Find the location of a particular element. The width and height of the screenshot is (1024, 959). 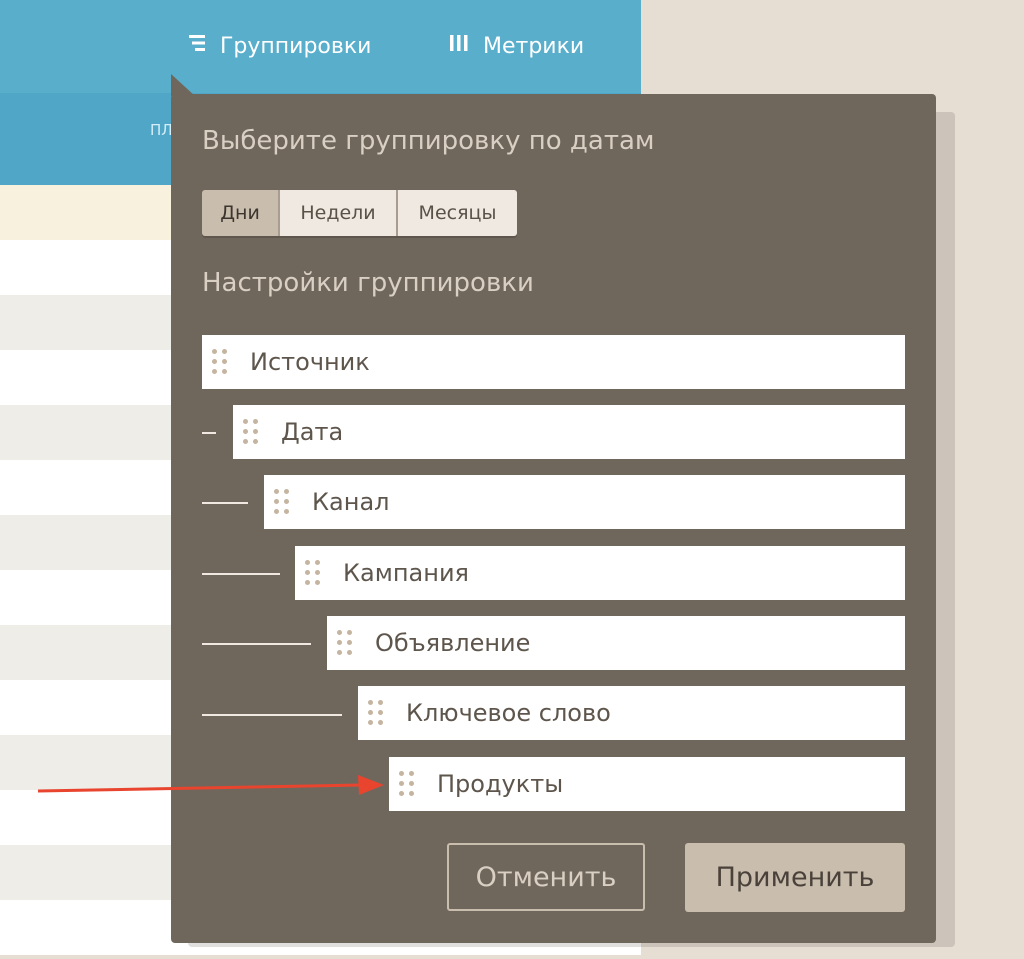

grouping-item-keyword: Ключевое слово is located at coordinates (631, 713).